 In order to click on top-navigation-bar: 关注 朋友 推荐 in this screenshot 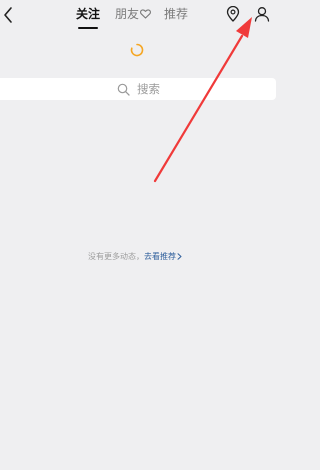, I will do `click(145, 16)`.